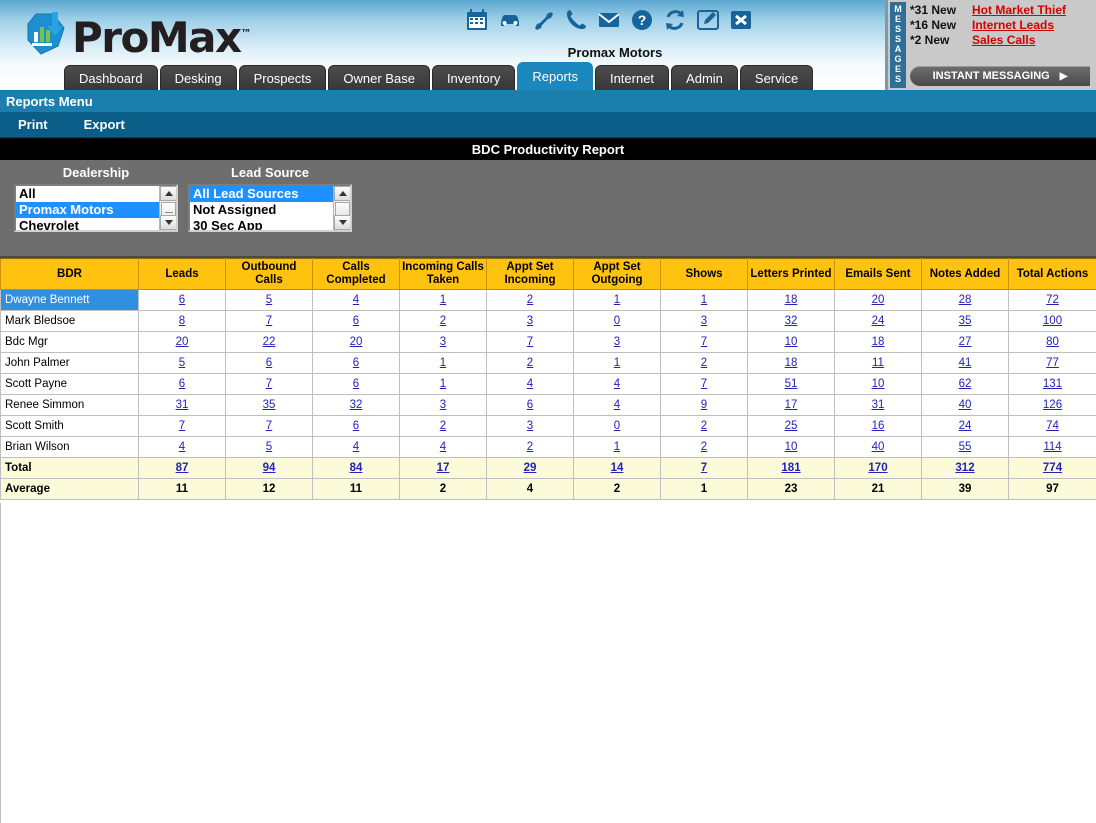  I want to click on cell-total-incoming-calls-taken: 17, so click(443, 468).